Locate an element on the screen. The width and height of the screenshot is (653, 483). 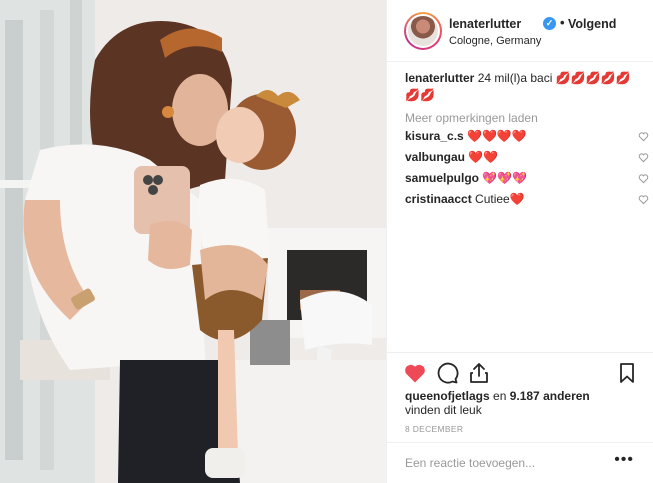
comment-text: Cutiee❤️ is located at coordinates (498, 199).